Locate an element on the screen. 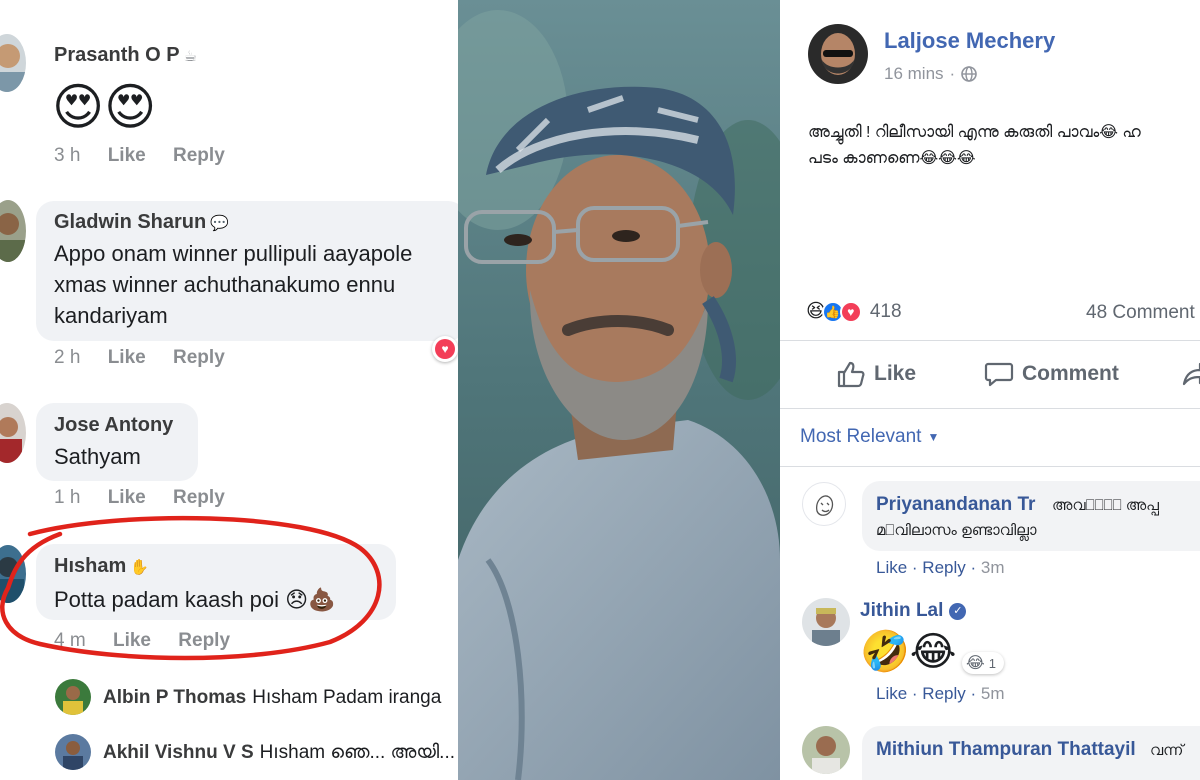  comment-meta: Like · Reply · 5m is located at coordinates (940, 693).